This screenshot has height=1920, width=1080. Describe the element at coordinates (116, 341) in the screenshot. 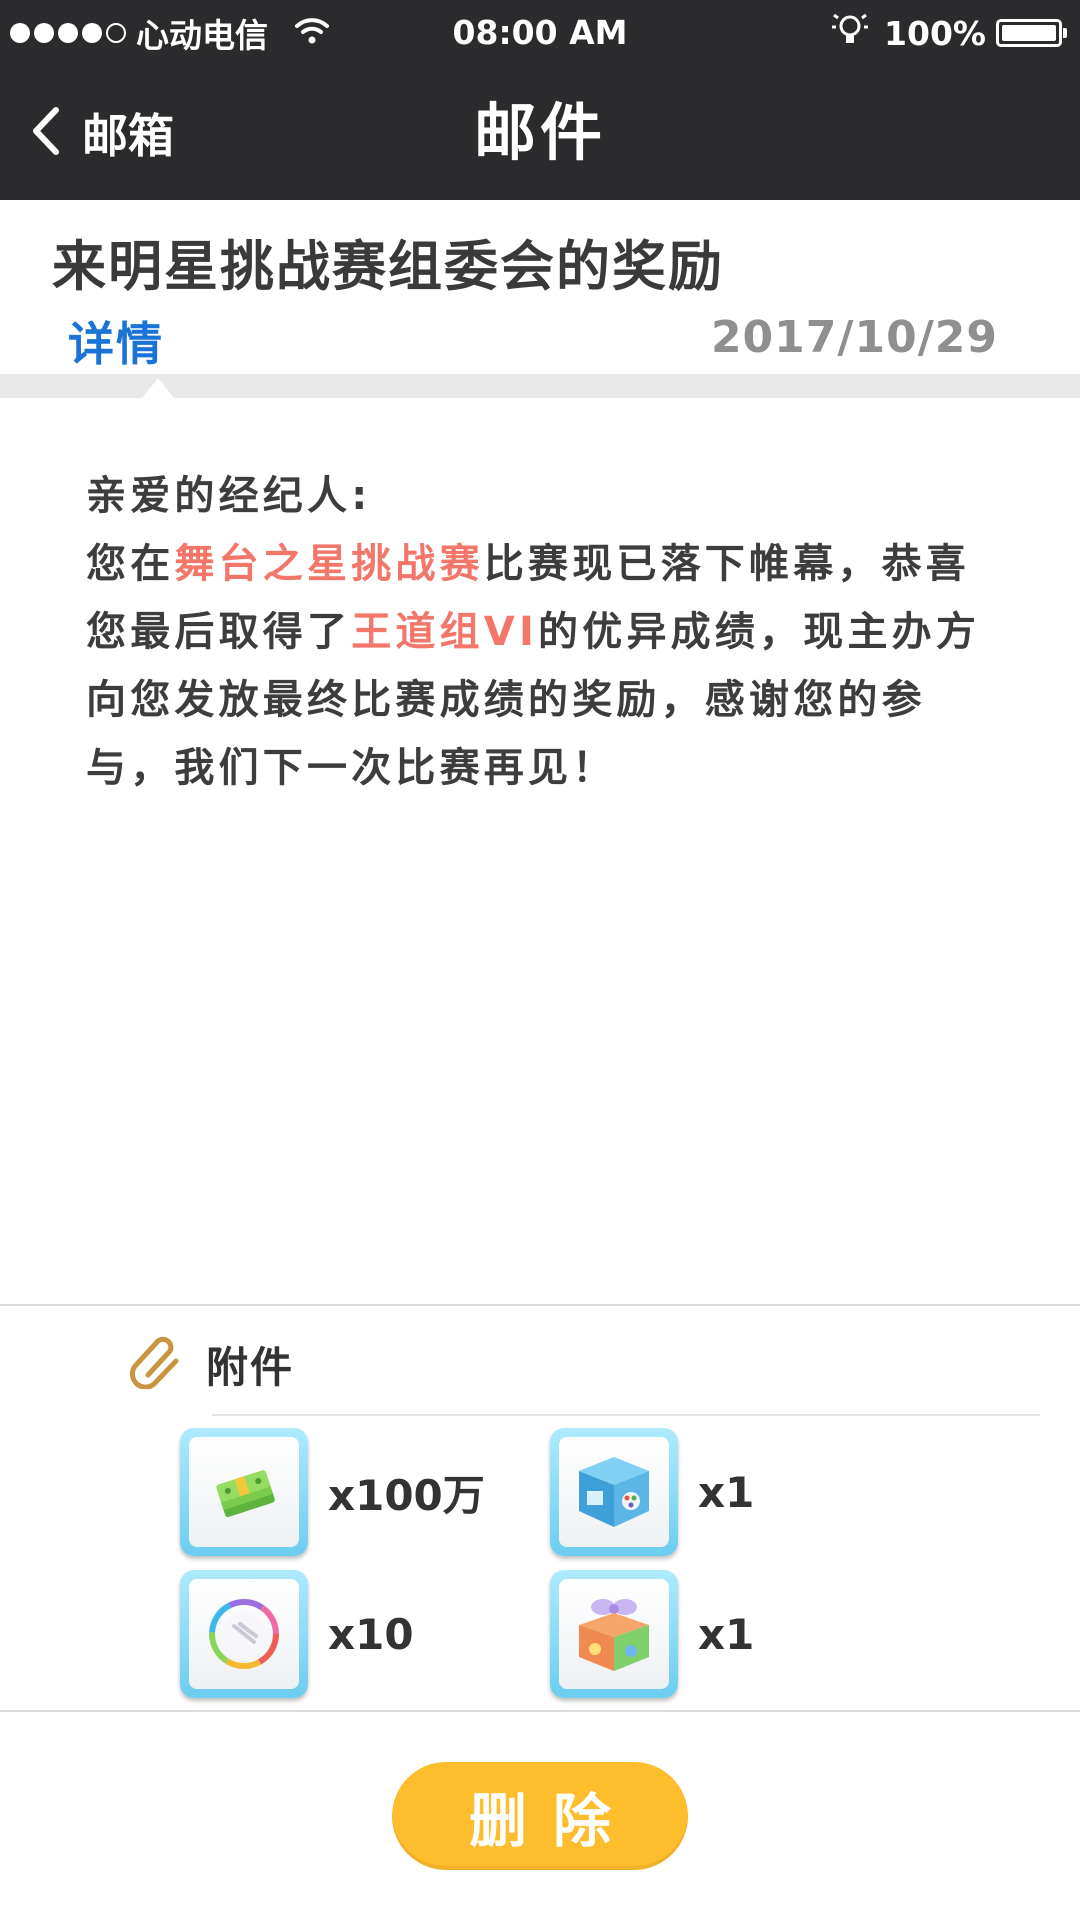

I see `tab-details: 详情` at that location.